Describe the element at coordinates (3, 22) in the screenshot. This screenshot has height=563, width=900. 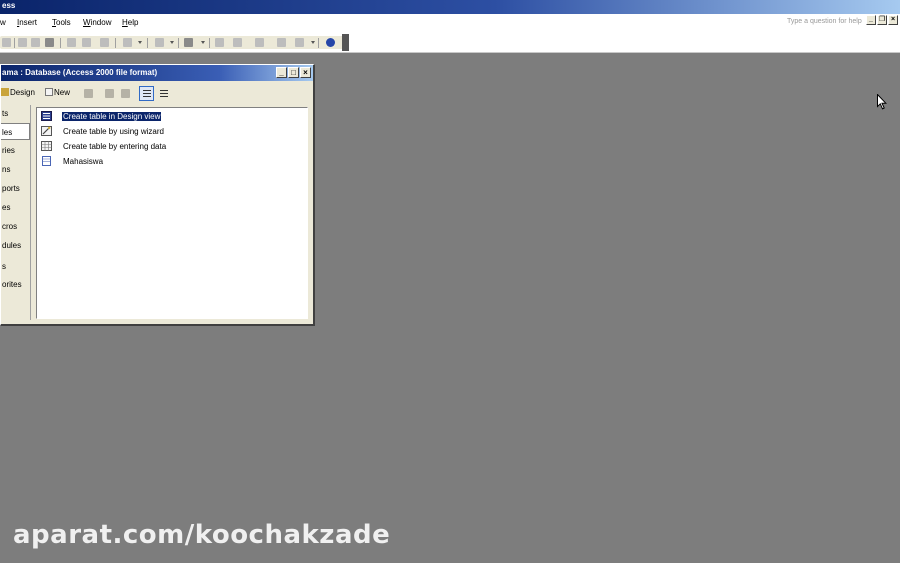
I see `menu-view: w` at that location.